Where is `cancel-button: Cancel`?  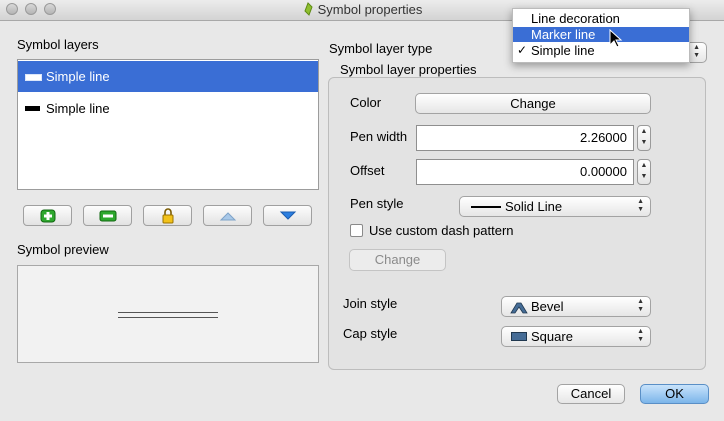 cancel-button: Cancel is located at coordinates (591, 394).